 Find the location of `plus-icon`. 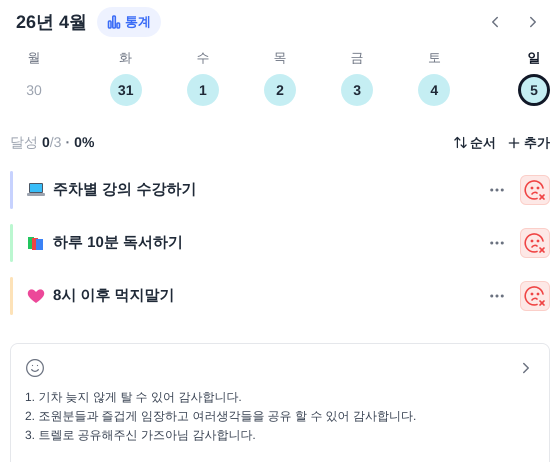

plus-icon is located at coordinates (514, 142).